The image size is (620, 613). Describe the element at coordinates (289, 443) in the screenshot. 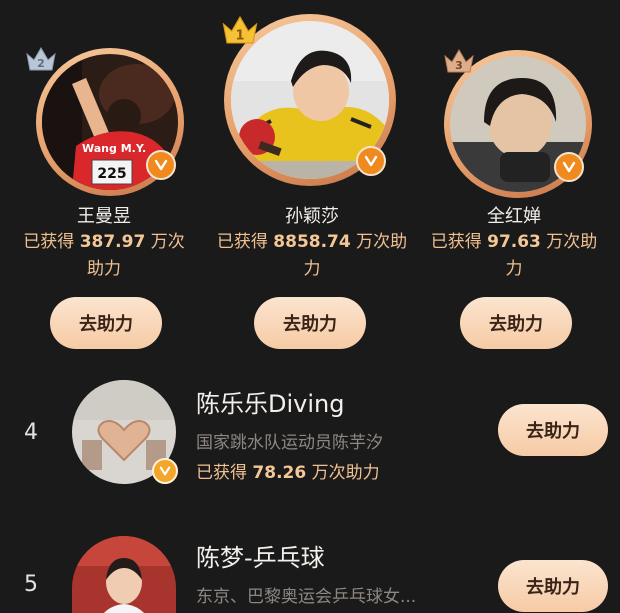

I see `list-description: 国家跳水队运动员陈芋汐` at that location.